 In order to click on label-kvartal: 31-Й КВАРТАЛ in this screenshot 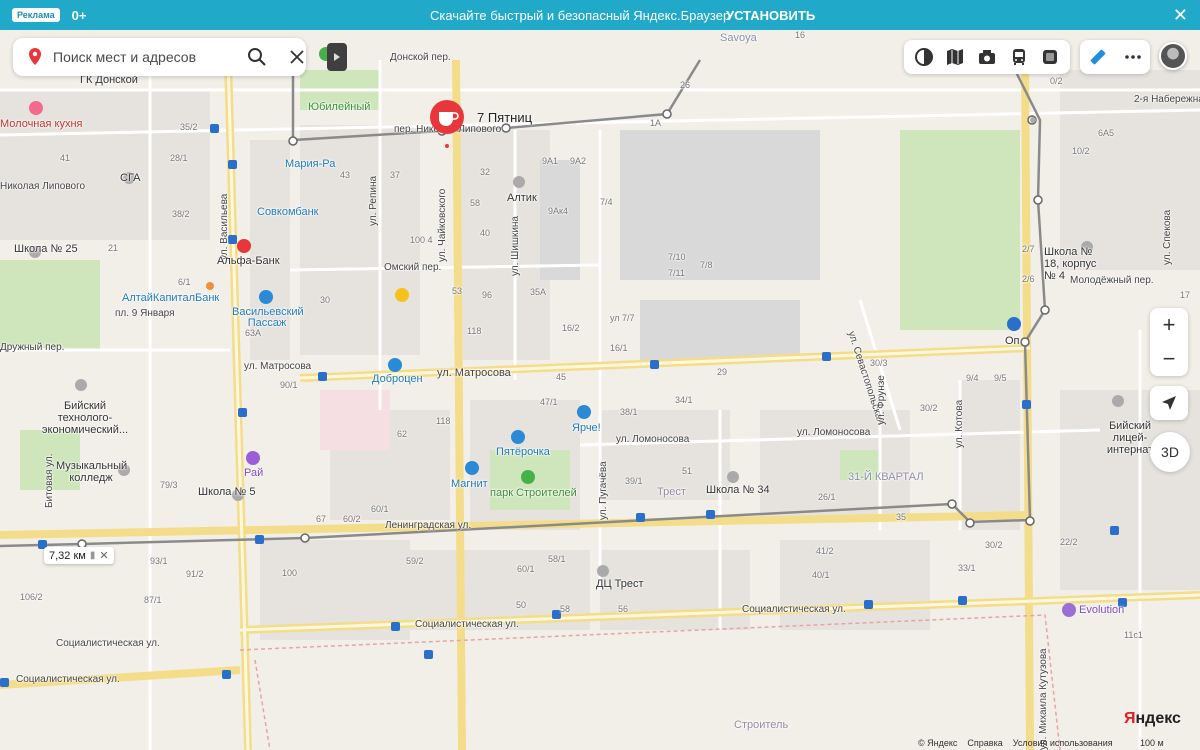, I will do `click(886, 477)`.